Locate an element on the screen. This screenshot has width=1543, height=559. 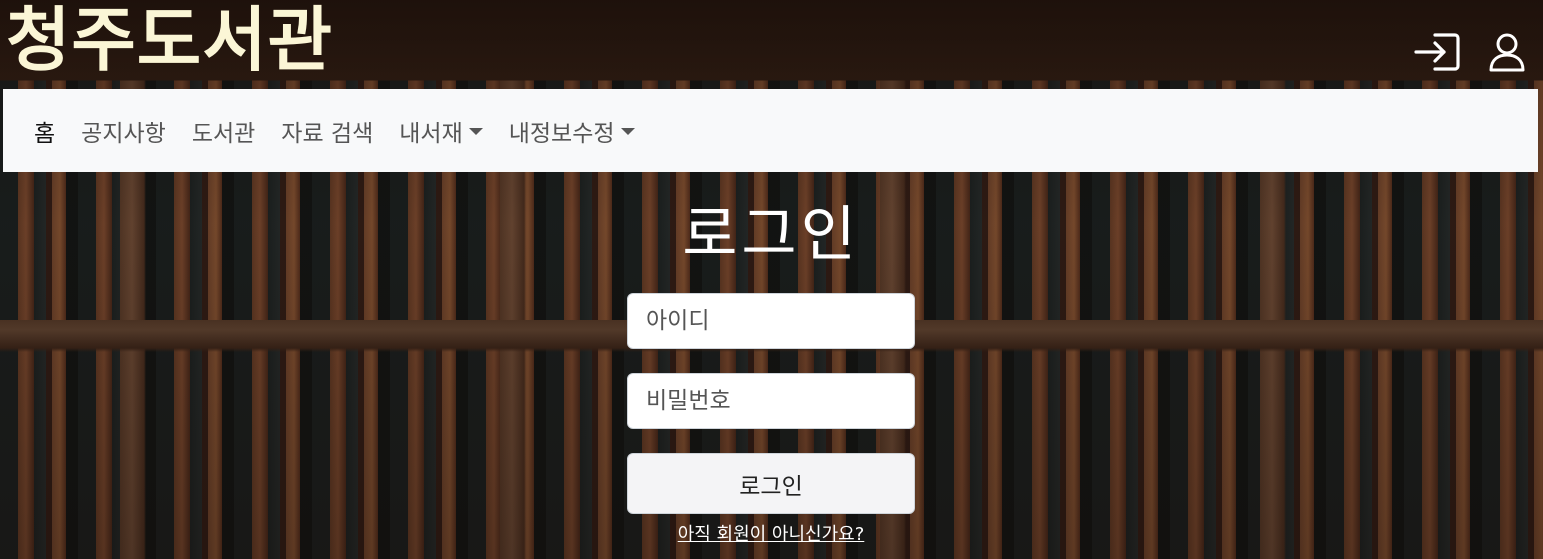
nav-item-search: 자료 검색 is located at coordinates (327, 131).